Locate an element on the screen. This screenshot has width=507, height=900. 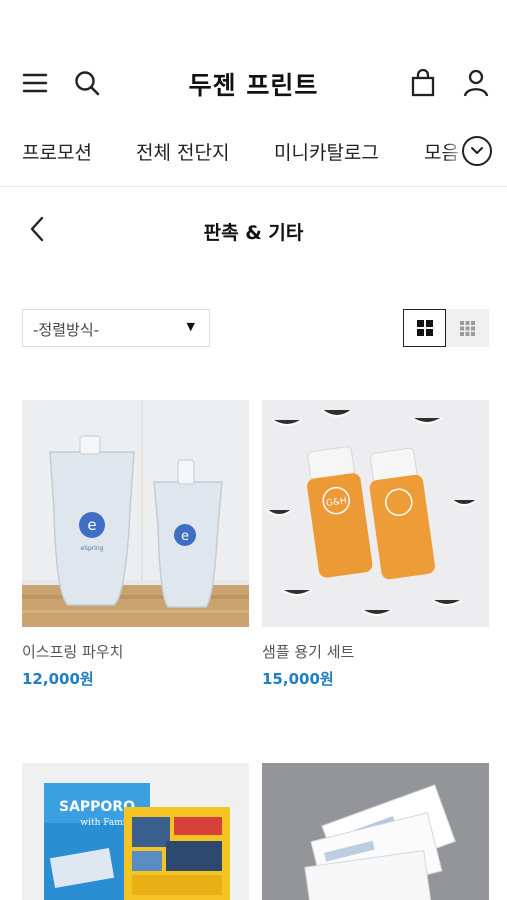
page-title: 판촉 & 기타 is located at coordinates (253, 233).